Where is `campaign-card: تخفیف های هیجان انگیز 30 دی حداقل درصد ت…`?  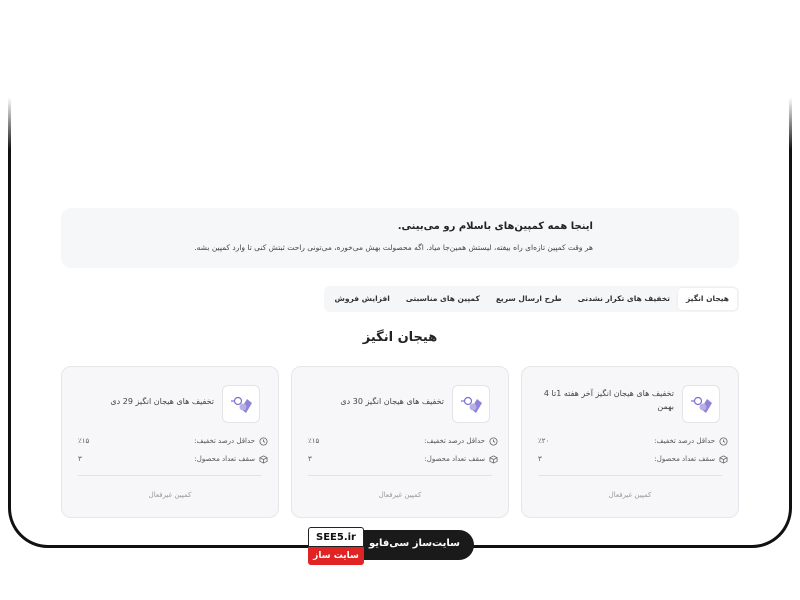 campaign-card: تخفیف های هیجان انگیز 30 دی حداقل درصد ت… is located at coordinates (400, 442).